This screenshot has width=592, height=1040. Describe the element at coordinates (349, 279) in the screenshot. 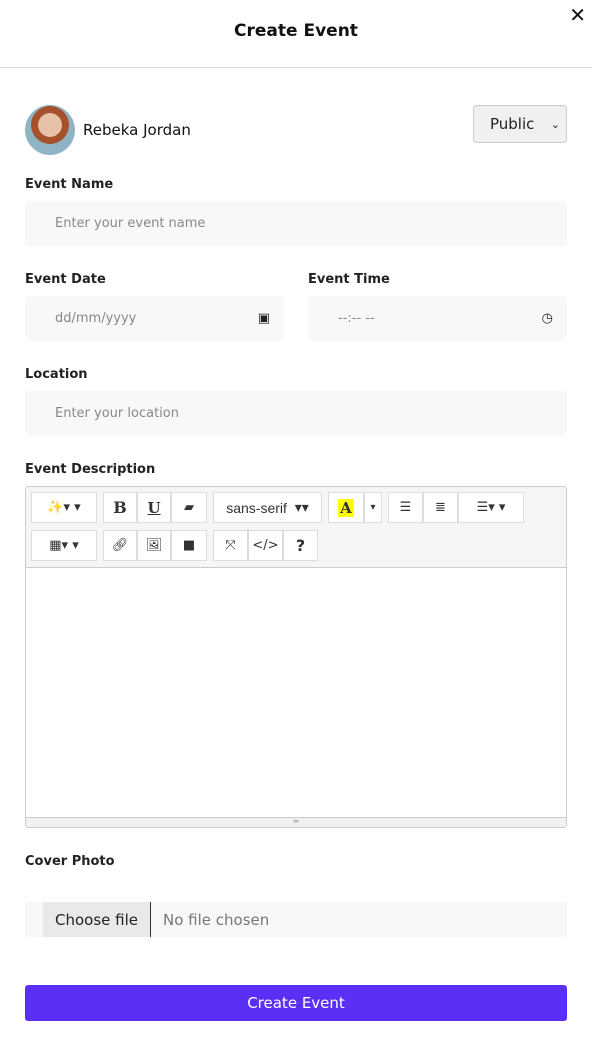

I see `event-time-label: Event Time` at that location.